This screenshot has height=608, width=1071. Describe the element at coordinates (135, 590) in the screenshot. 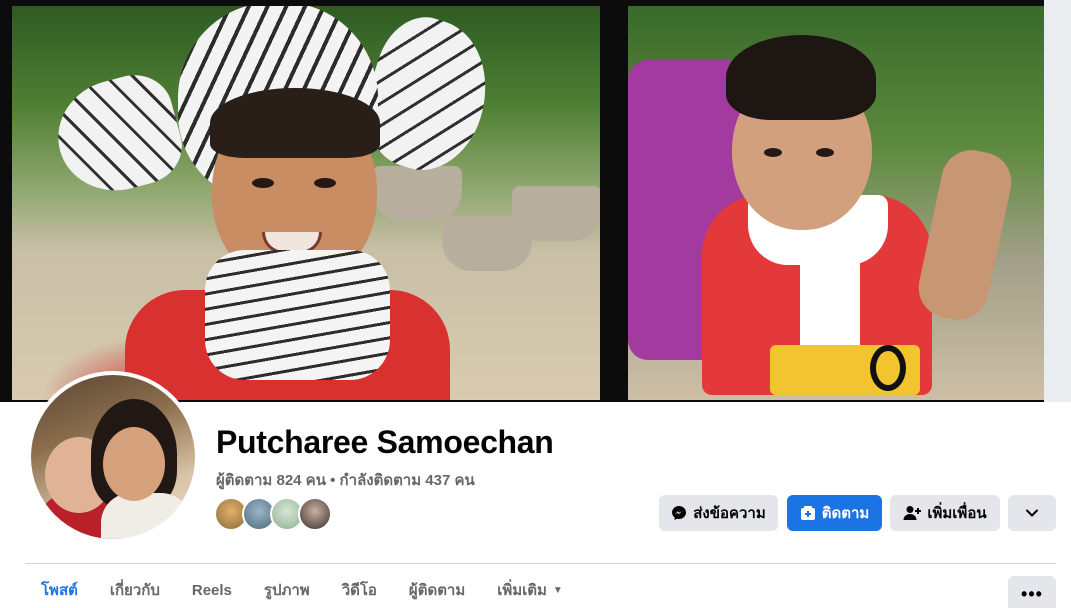

I see `tab-about: เกี่ยวกับ` at that location.